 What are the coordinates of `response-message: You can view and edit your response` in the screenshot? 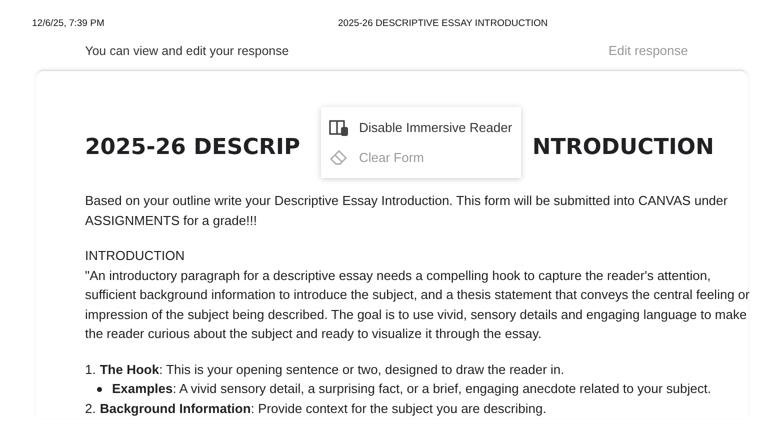 It's located at (187, 51).